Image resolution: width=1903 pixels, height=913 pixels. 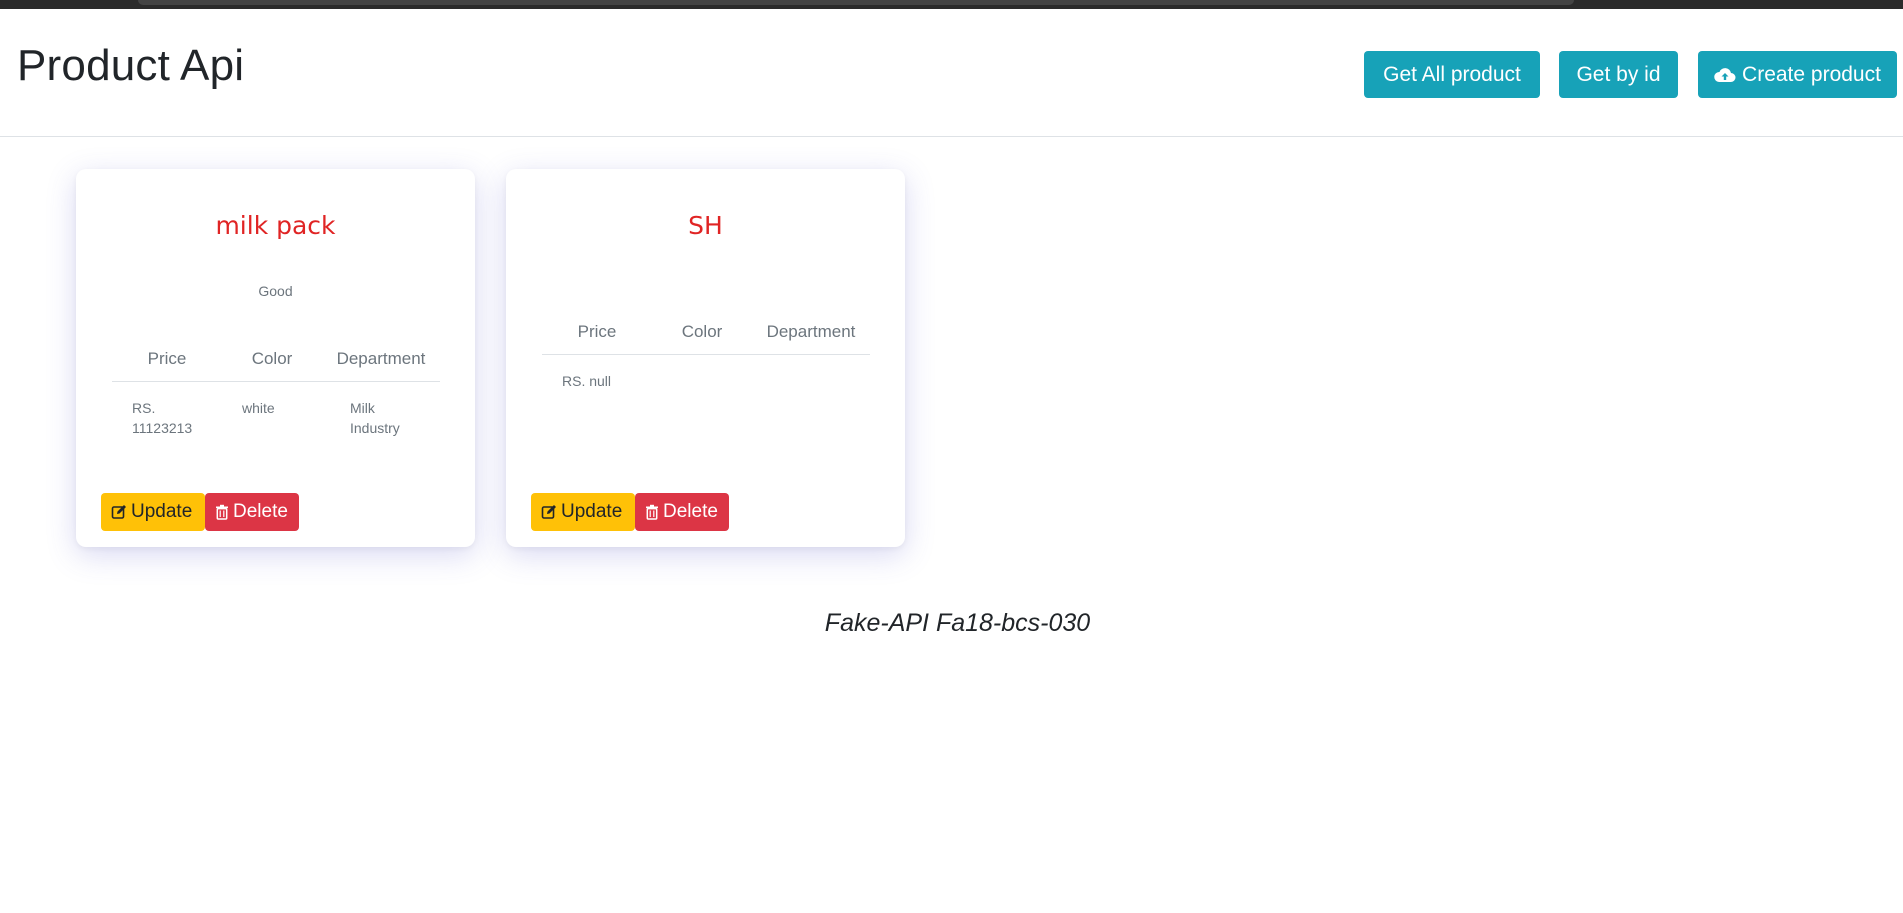 What do you see at coordinates (275, 225) in the screenshot?
I see `product-name: milk pack` at bounding box center [275, 225].